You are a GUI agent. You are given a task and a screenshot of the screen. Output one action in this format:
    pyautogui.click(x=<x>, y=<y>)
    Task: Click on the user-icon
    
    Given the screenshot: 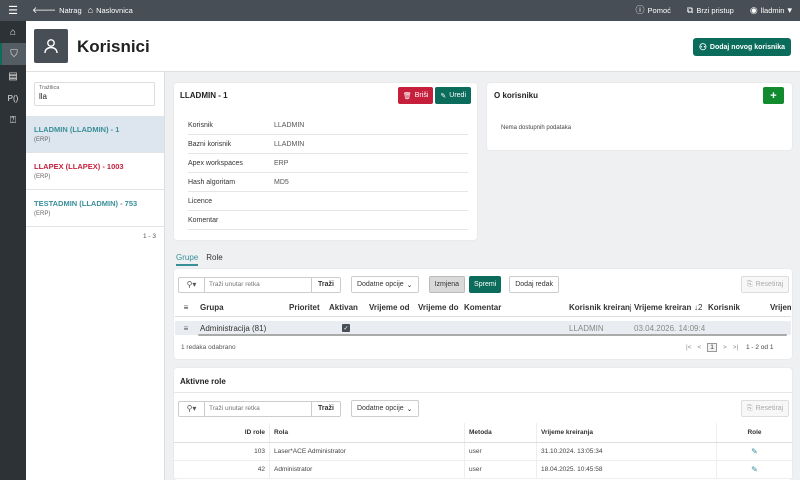 What is the action you would take?
    pyautogui.click(x=51, y=46)
    